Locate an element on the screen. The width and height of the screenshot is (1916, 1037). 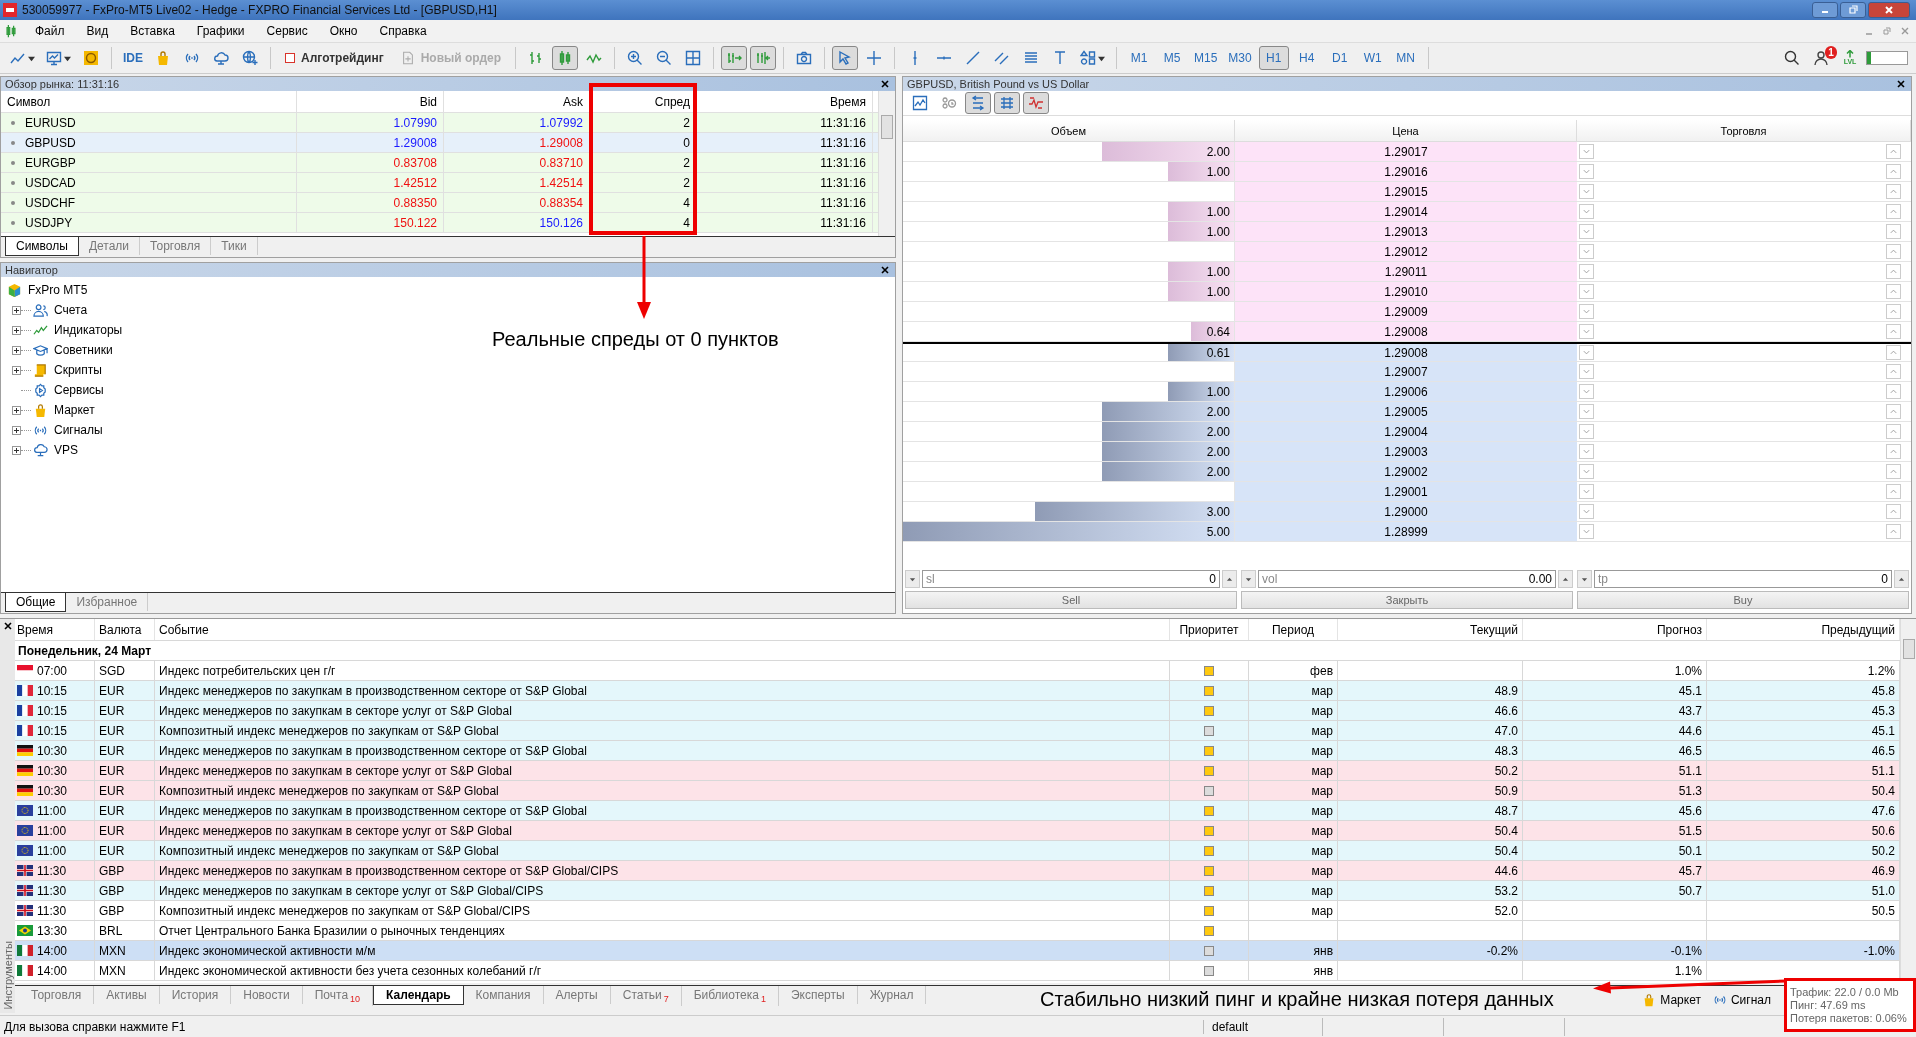
column-header: Событие is located at coordinates (662, 629).